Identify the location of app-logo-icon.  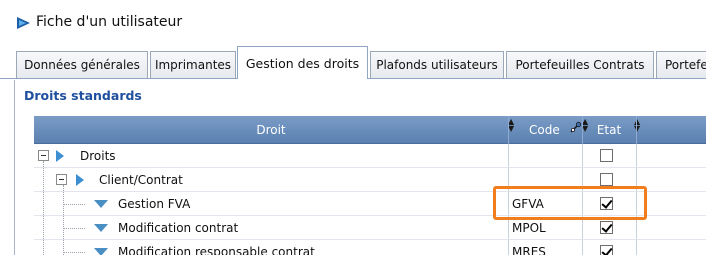
(23, 23).